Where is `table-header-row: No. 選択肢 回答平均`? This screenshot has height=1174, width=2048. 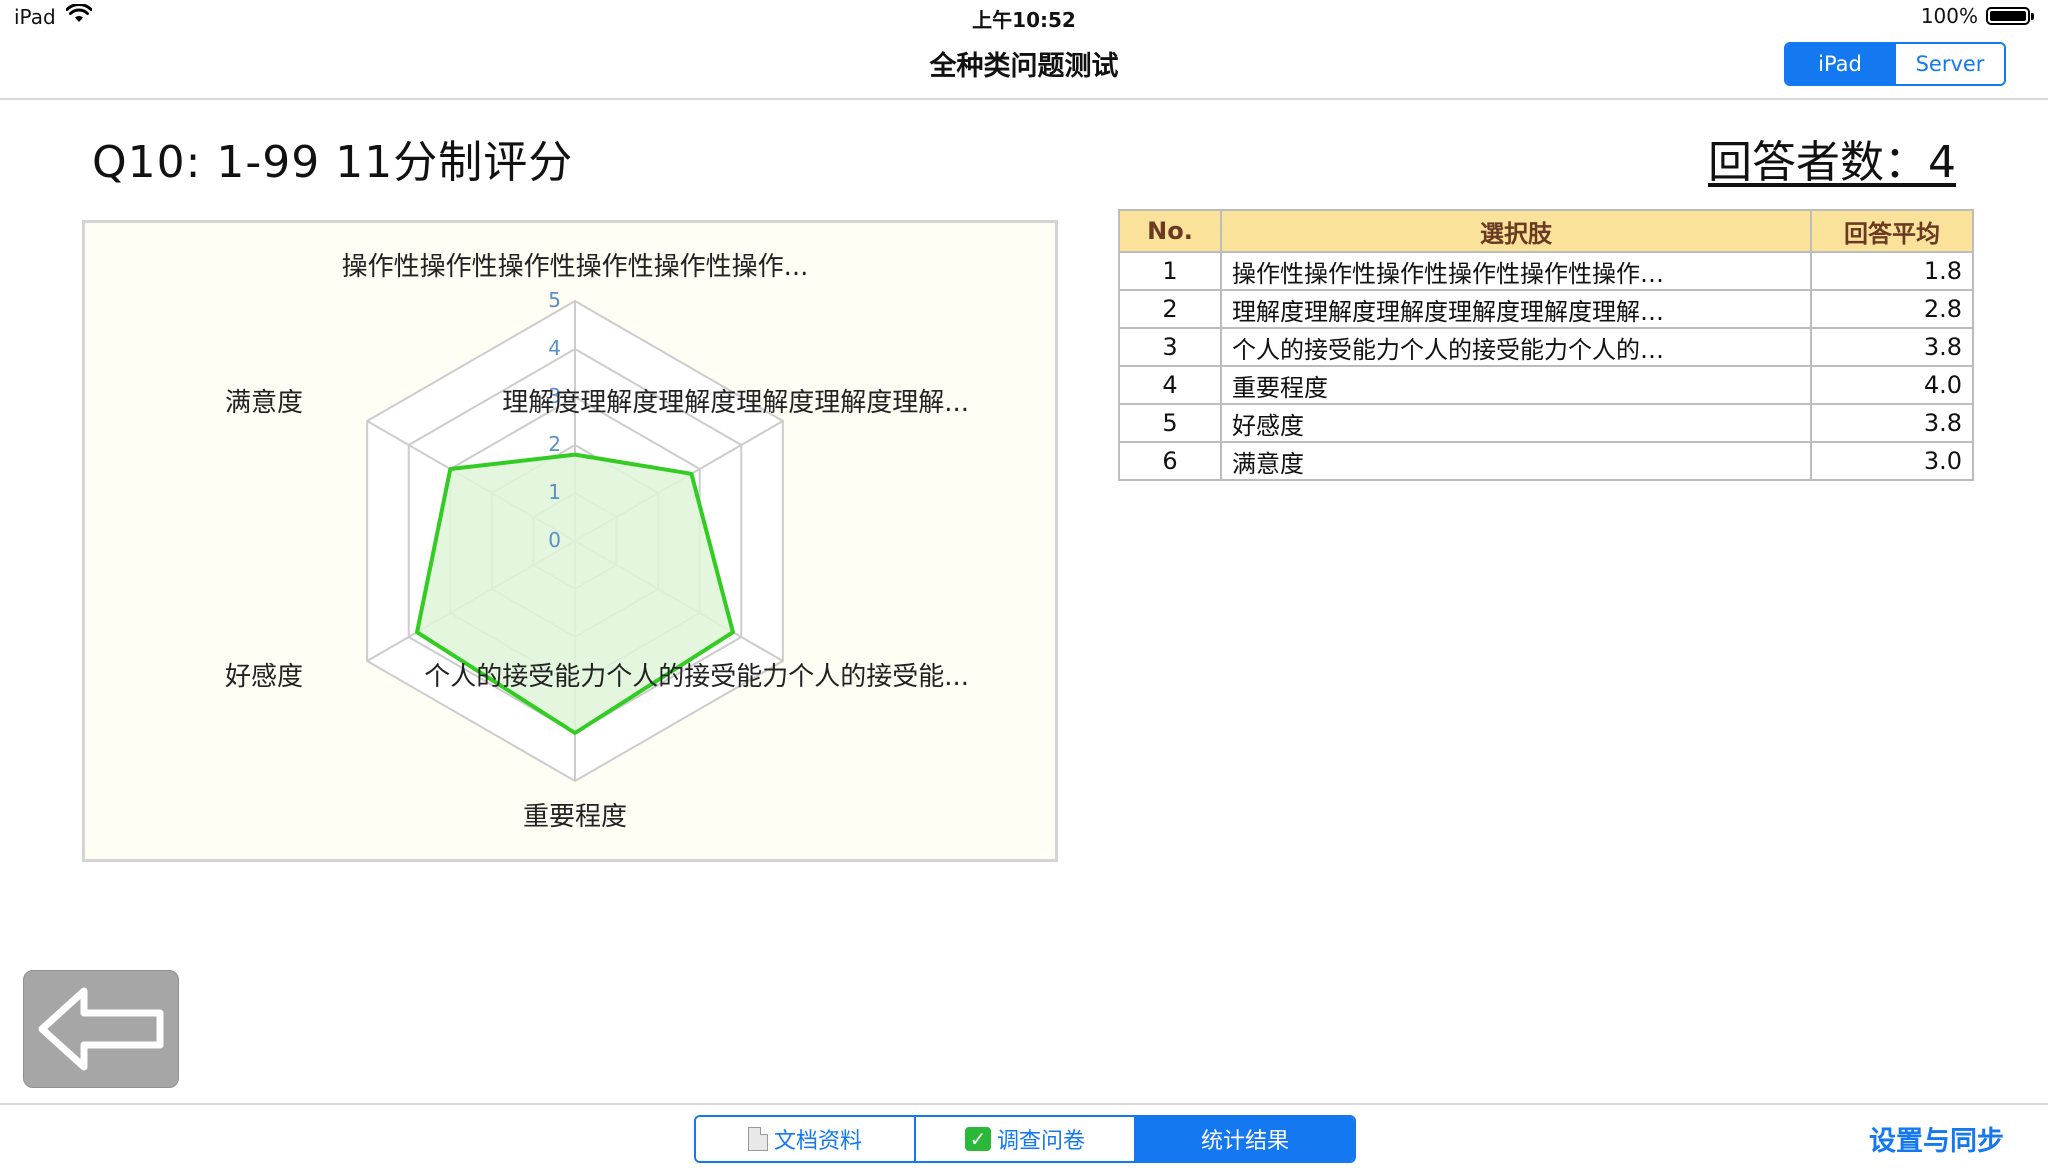
table-header-row: No. 選択肢 回答平均 is located at coordinates (1546, 231).